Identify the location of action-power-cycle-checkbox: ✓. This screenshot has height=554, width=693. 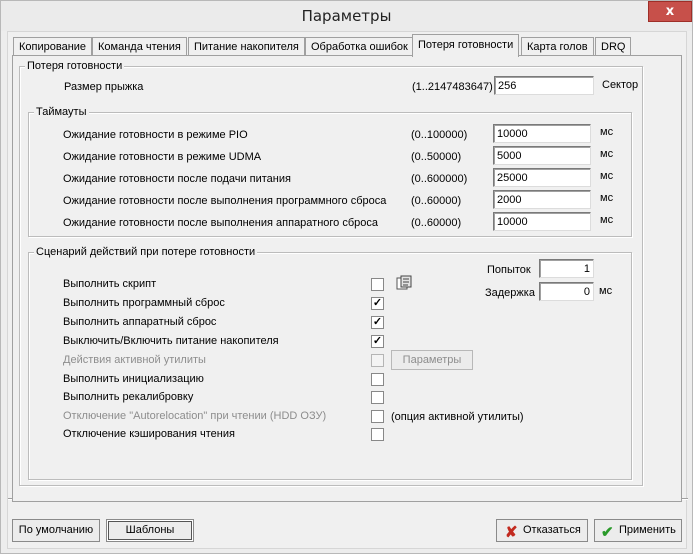
(377, 341).